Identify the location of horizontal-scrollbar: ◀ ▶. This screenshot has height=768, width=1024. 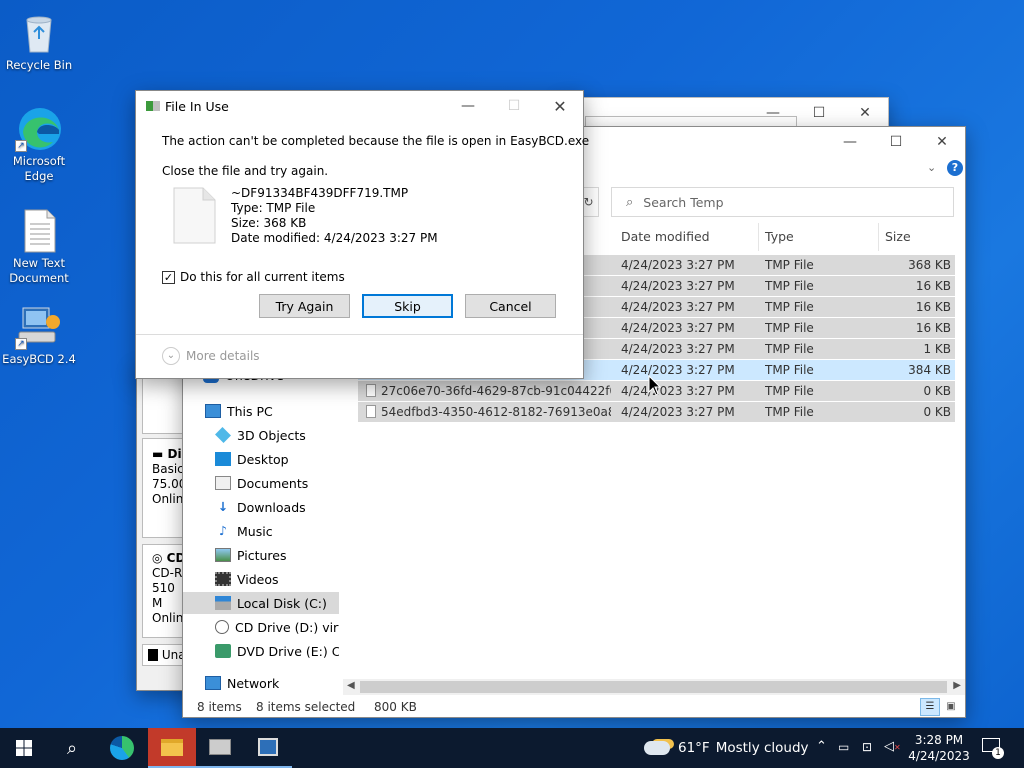
(654, 687).